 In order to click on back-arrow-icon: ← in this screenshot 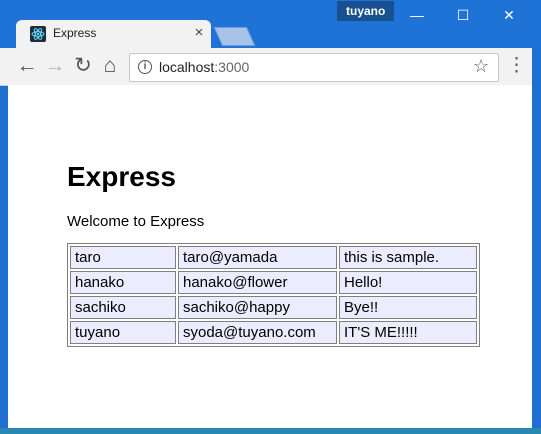, I will do `click(27, 66)`.